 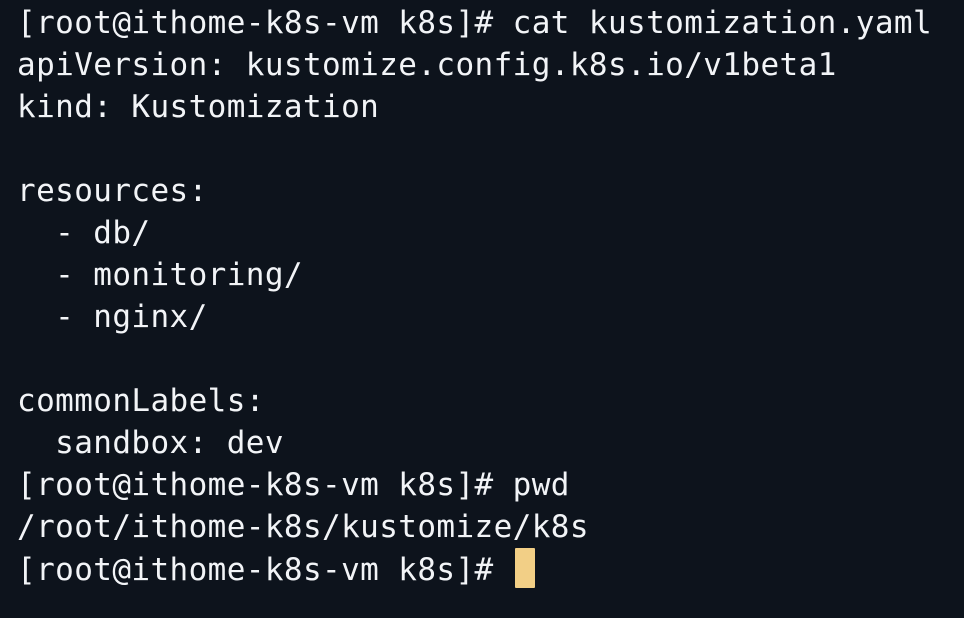 I want to click on text-cursor, so click(x=524, y=568).